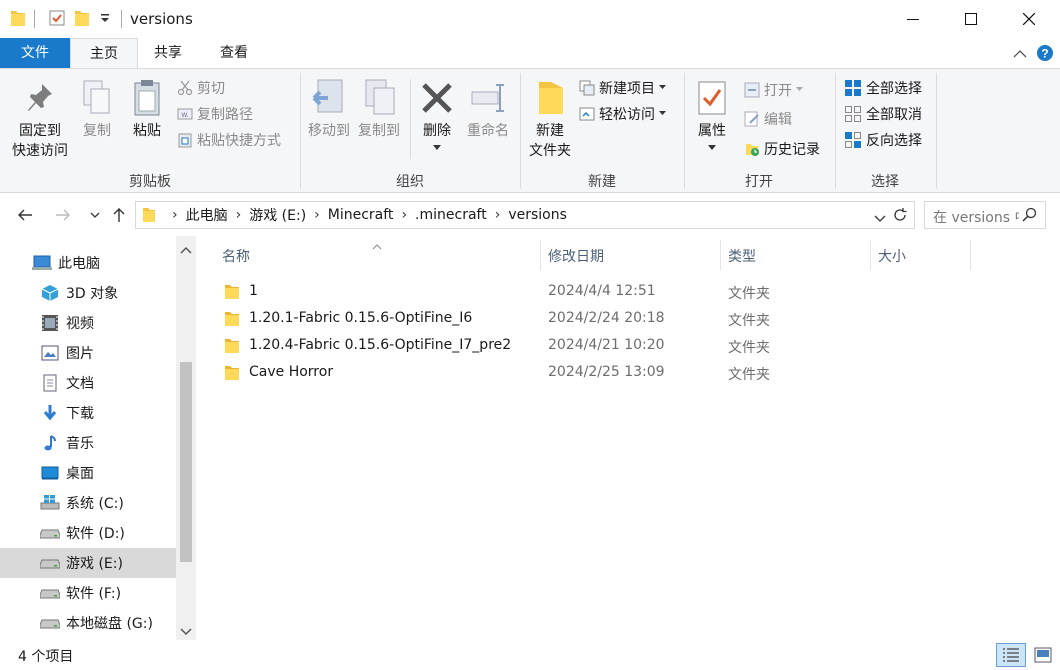 The width and height of the screenshot is (1060, 670). Describe the element at coordinates (742, 256) in the screenshot. I see `column-header-type: 类型` at that location.